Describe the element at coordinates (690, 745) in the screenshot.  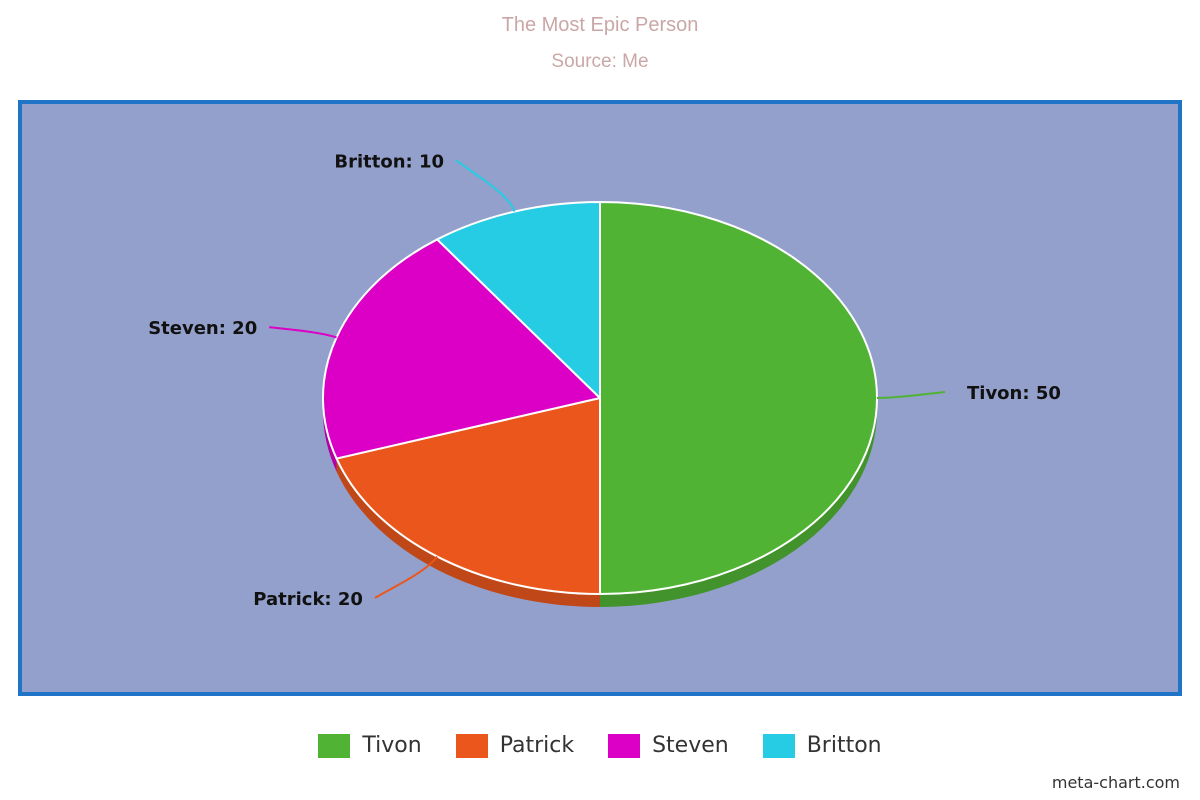
I see `legend-label-steven: Steven` at that location.